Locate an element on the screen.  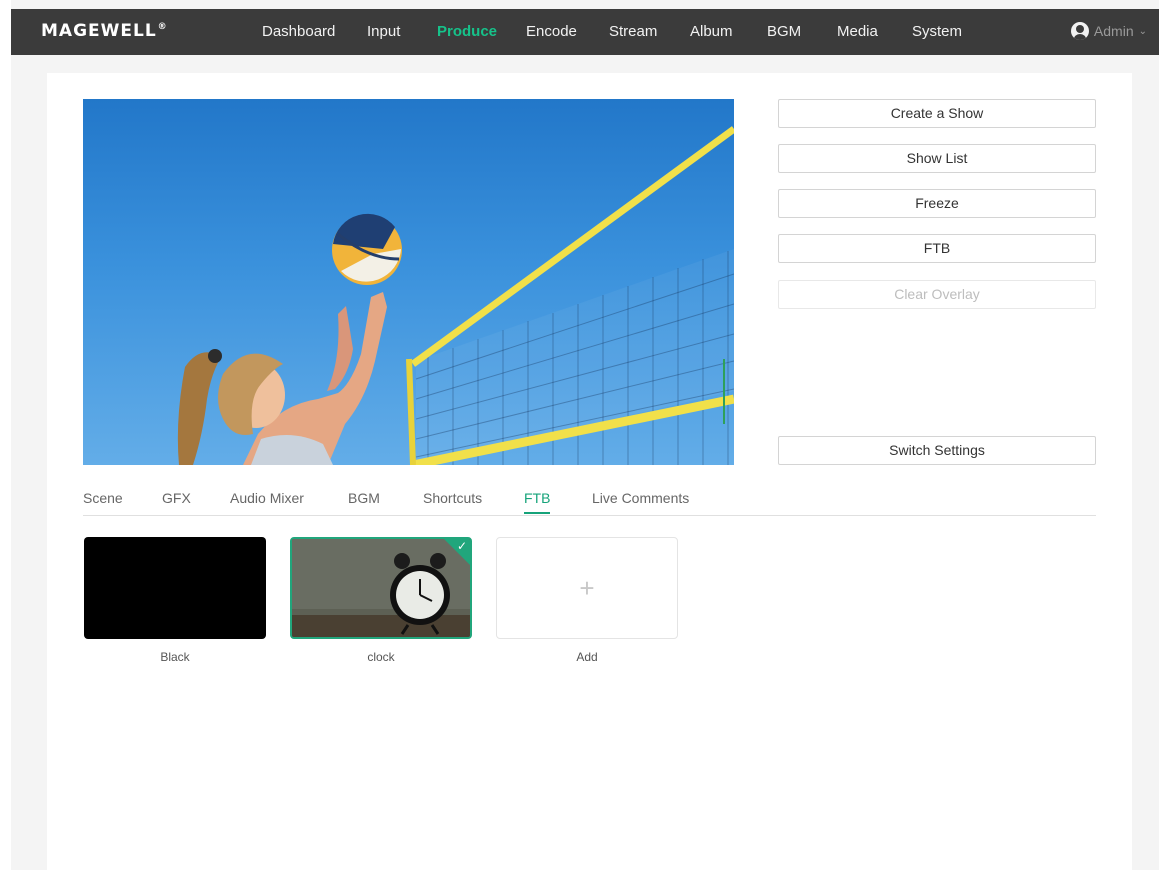
user-name: Admin is located at coordinates (1113, 31).